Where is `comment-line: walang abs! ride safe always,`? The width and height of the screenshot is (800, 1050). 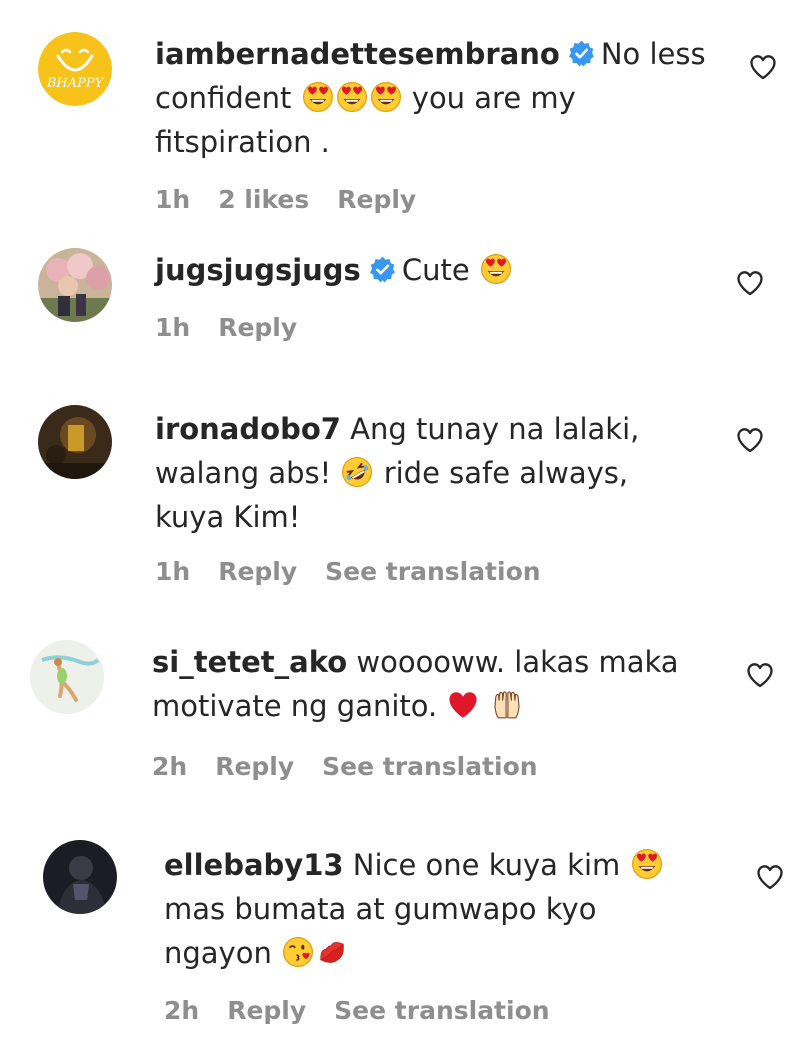
comment-line: walang abs! ride safe always, is located at coordinates (397, 473).